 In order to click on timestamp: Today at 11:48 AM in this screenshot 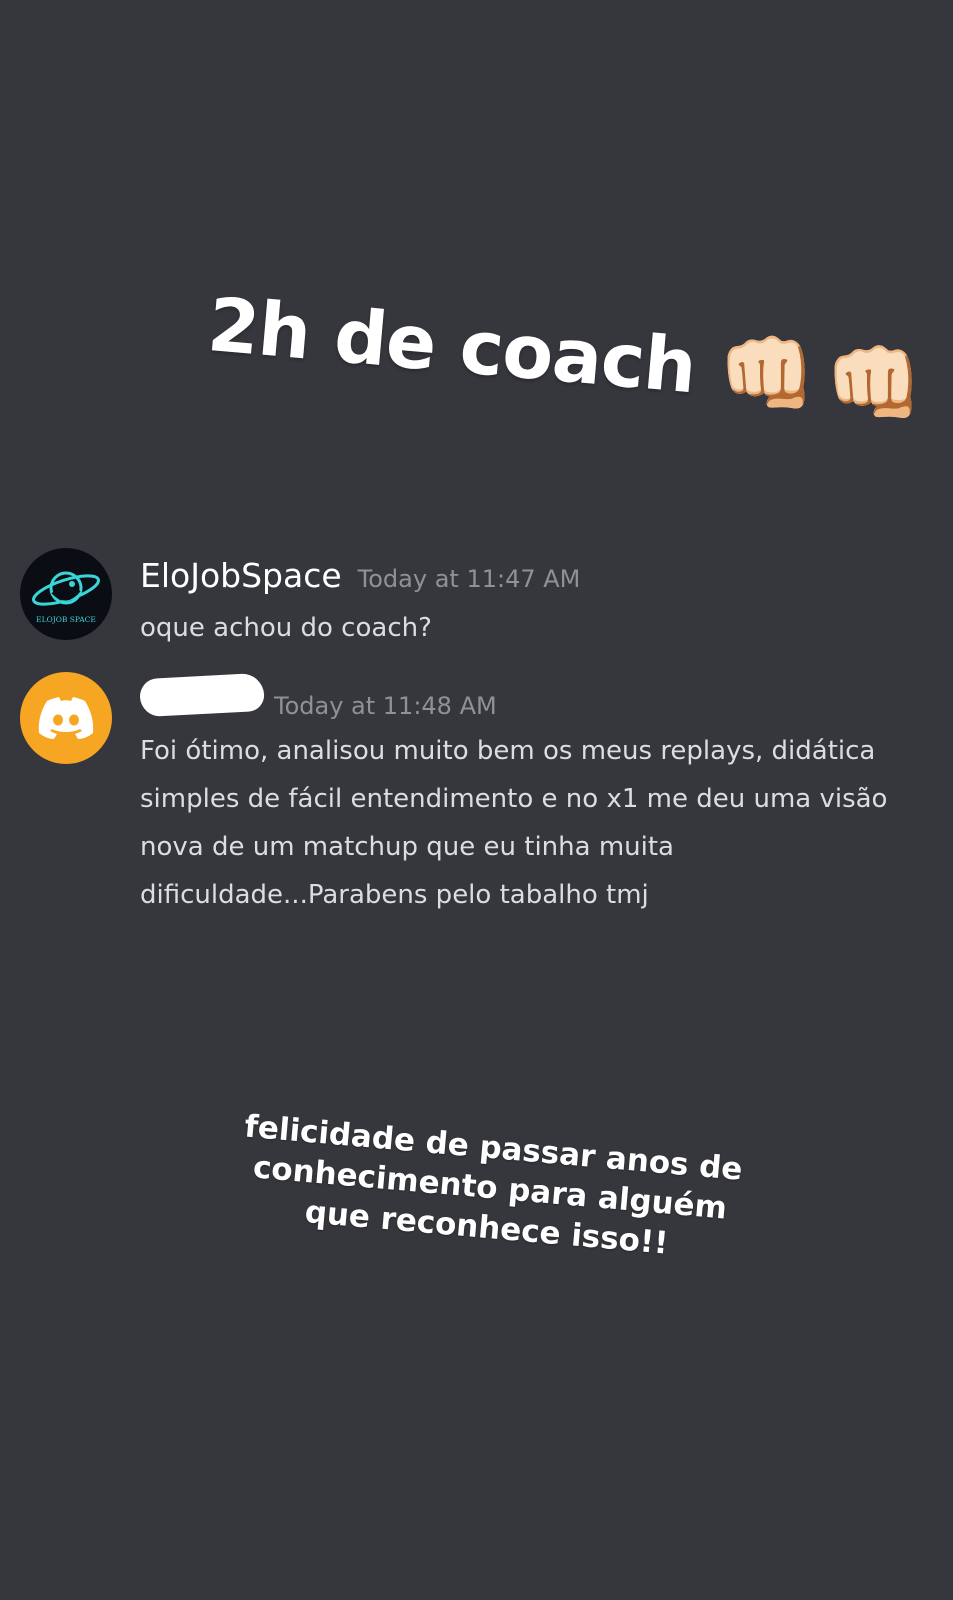, I will do `click(385, 706)`.